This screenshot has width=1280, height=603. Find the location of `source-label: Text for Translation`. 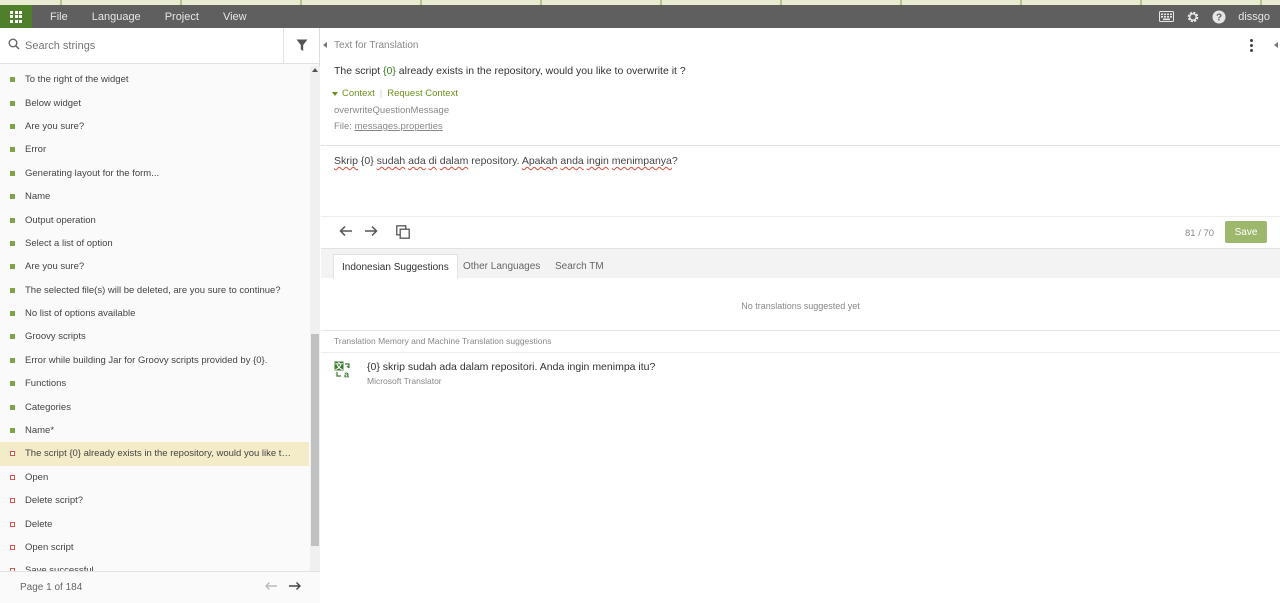

source-label: Text for Translation is located at coordinates (376, 45).